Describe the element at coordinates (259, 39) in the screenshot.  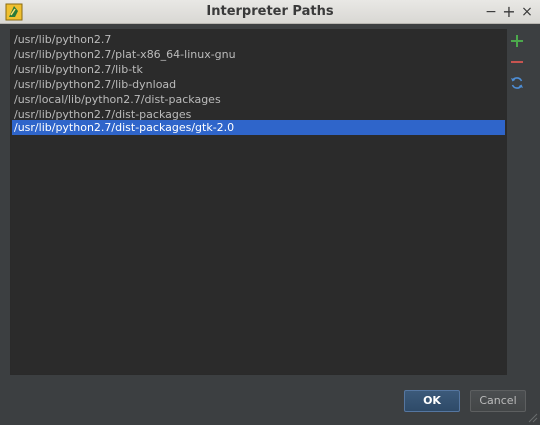
I see `list-item: /usr/lib/python2.7` at that location.